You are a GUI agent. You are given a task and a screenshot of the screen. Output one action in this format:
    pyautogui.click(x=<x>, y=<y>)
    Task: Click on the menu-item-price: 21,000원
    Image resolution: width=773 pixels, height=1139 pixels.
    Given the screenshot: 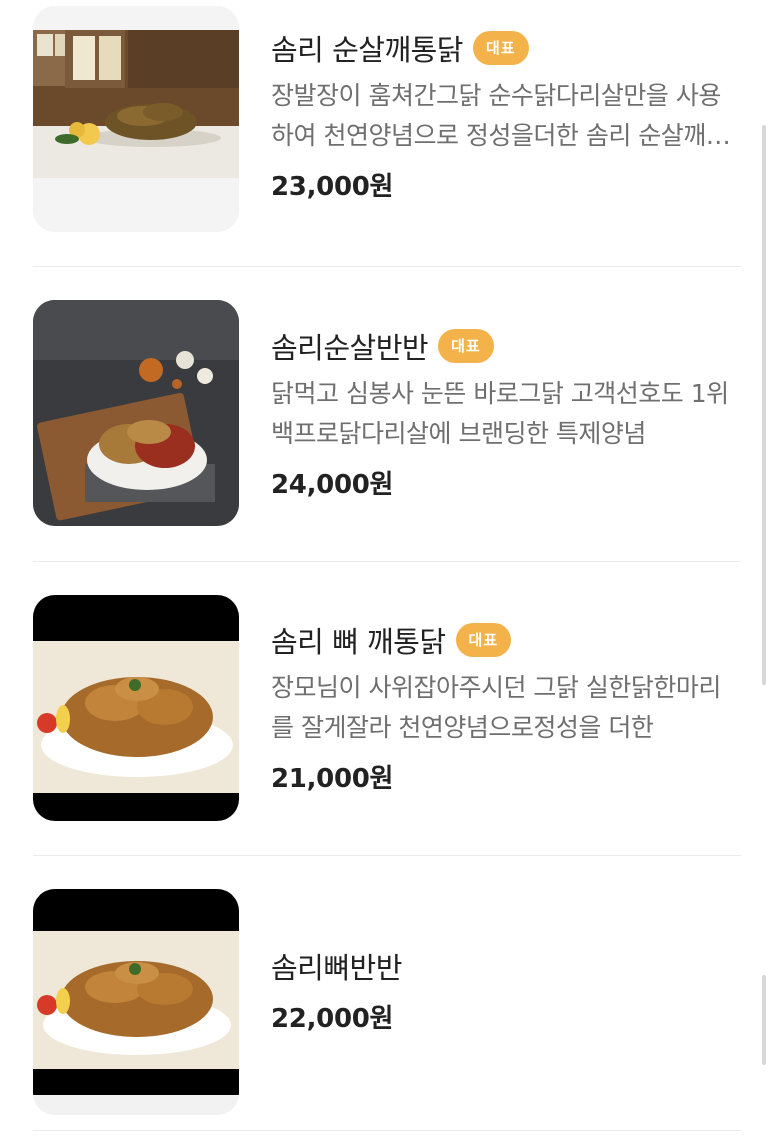 What is the action you would take?
    pyautogui.click(x=332, y=779)
    